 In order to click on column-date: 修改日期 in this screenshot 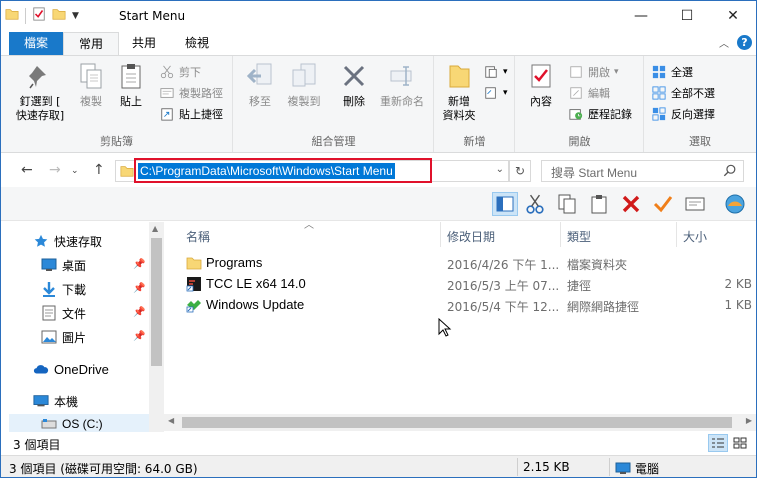, I will do `click(471, 236)`.